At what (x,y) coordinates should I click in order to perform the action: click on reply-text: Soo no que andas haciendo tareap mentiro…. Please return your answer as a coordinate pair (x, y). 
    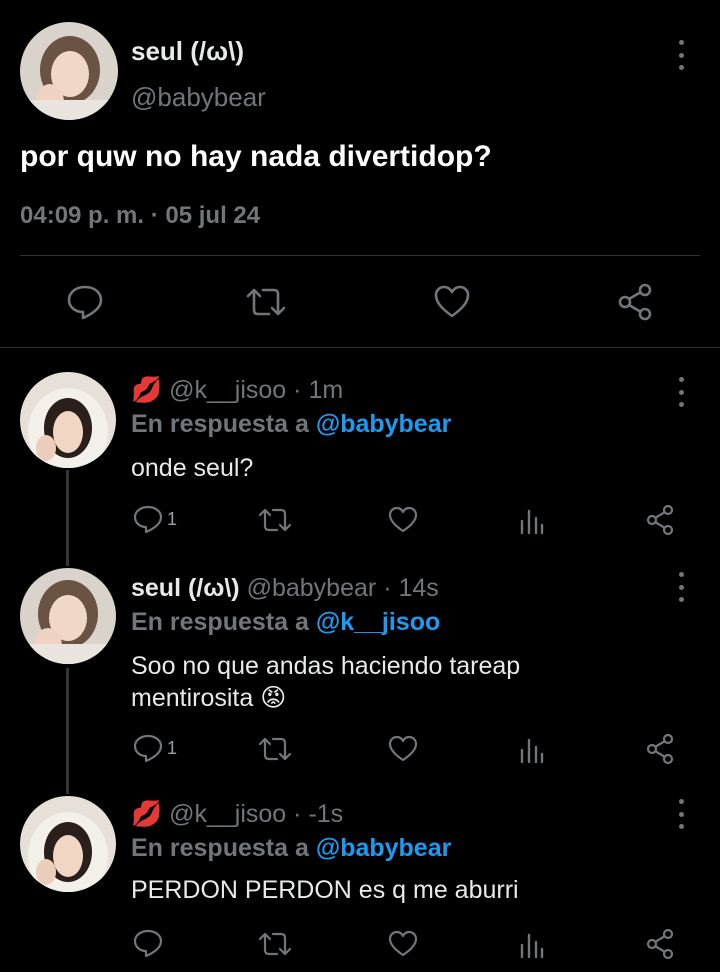
    Looking at the image, I should click on (326, 682).